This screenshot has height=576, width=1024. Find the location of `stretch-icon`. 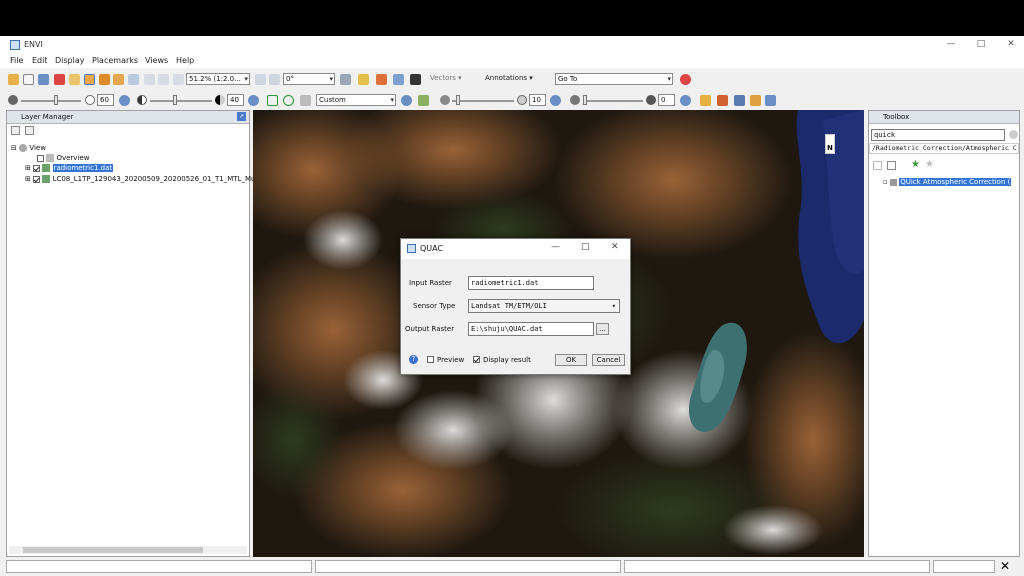

stretch-icon is located at coordinates (272, 100).